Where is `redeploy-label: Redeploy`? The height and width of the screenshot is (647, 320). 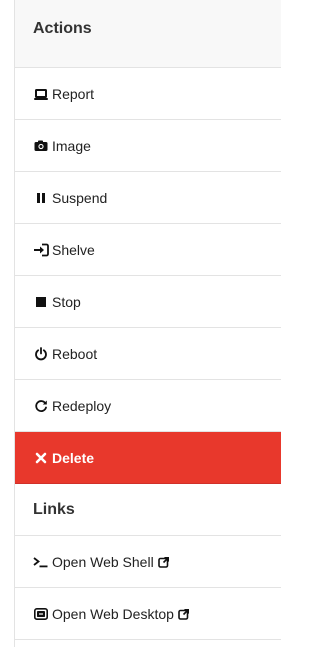
redeploy-label: Redeploy is located at coordinates (82, 405).